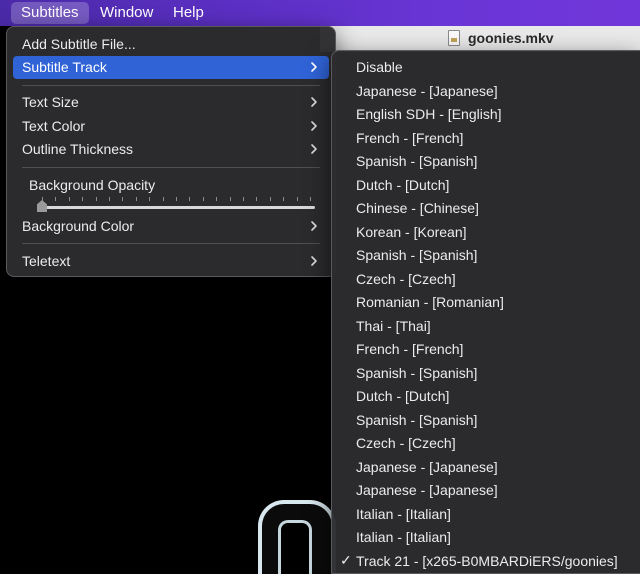 The width and height of the screenshot is (640, 574). I want to click on slider-track, so click(176, 207).